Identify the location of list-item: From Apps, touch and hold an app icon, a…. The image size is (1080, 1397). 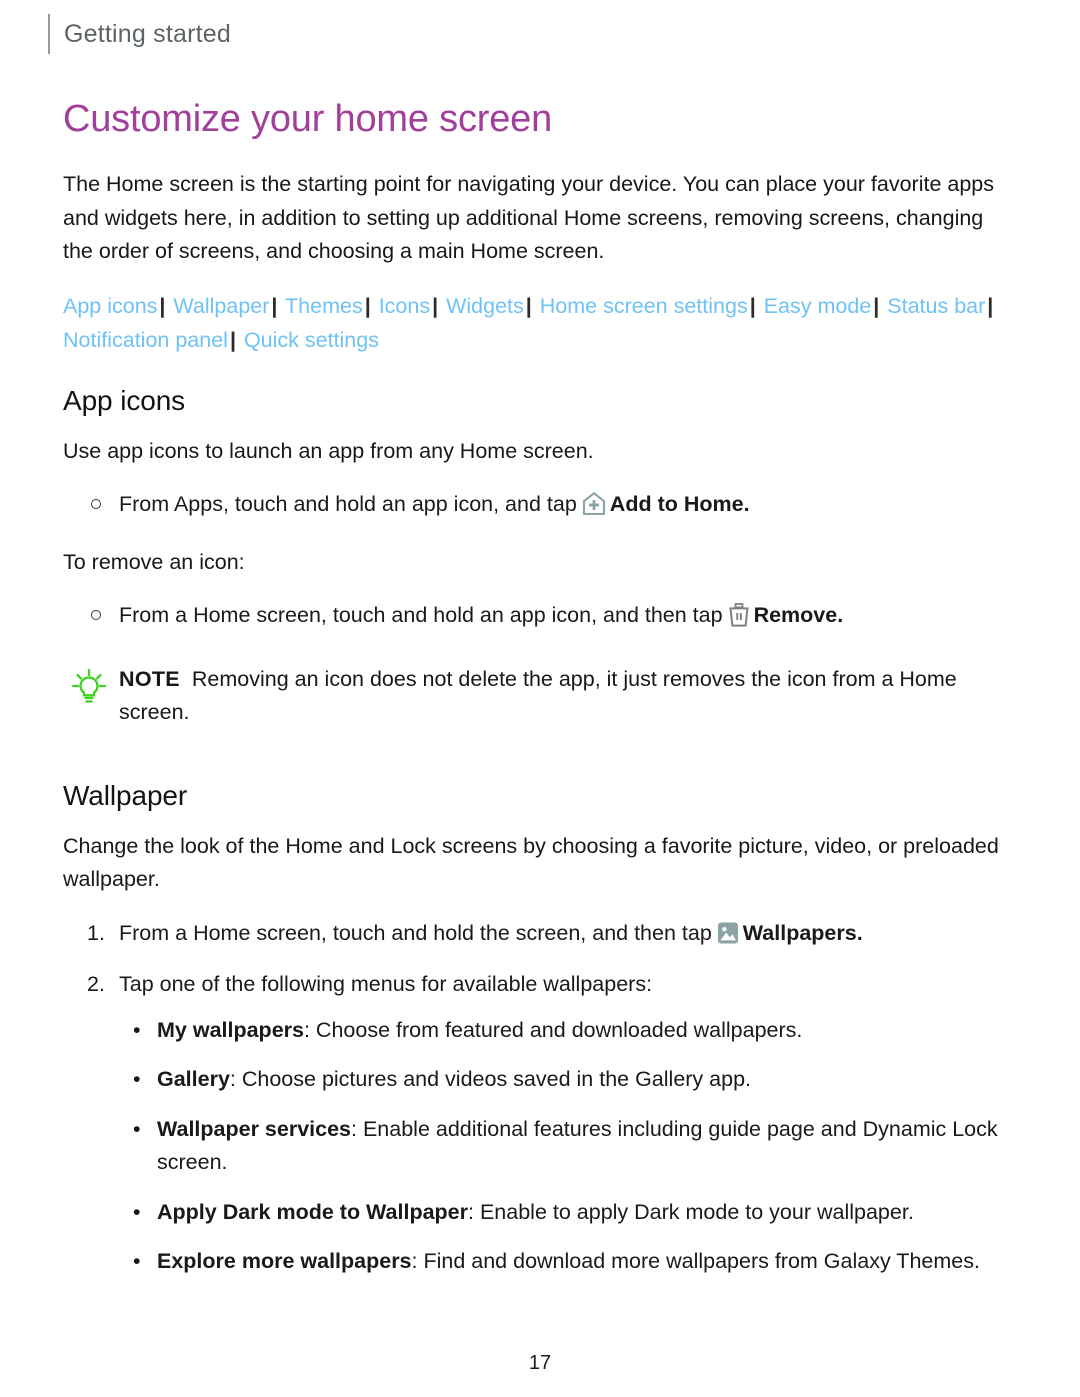
(540, 508).